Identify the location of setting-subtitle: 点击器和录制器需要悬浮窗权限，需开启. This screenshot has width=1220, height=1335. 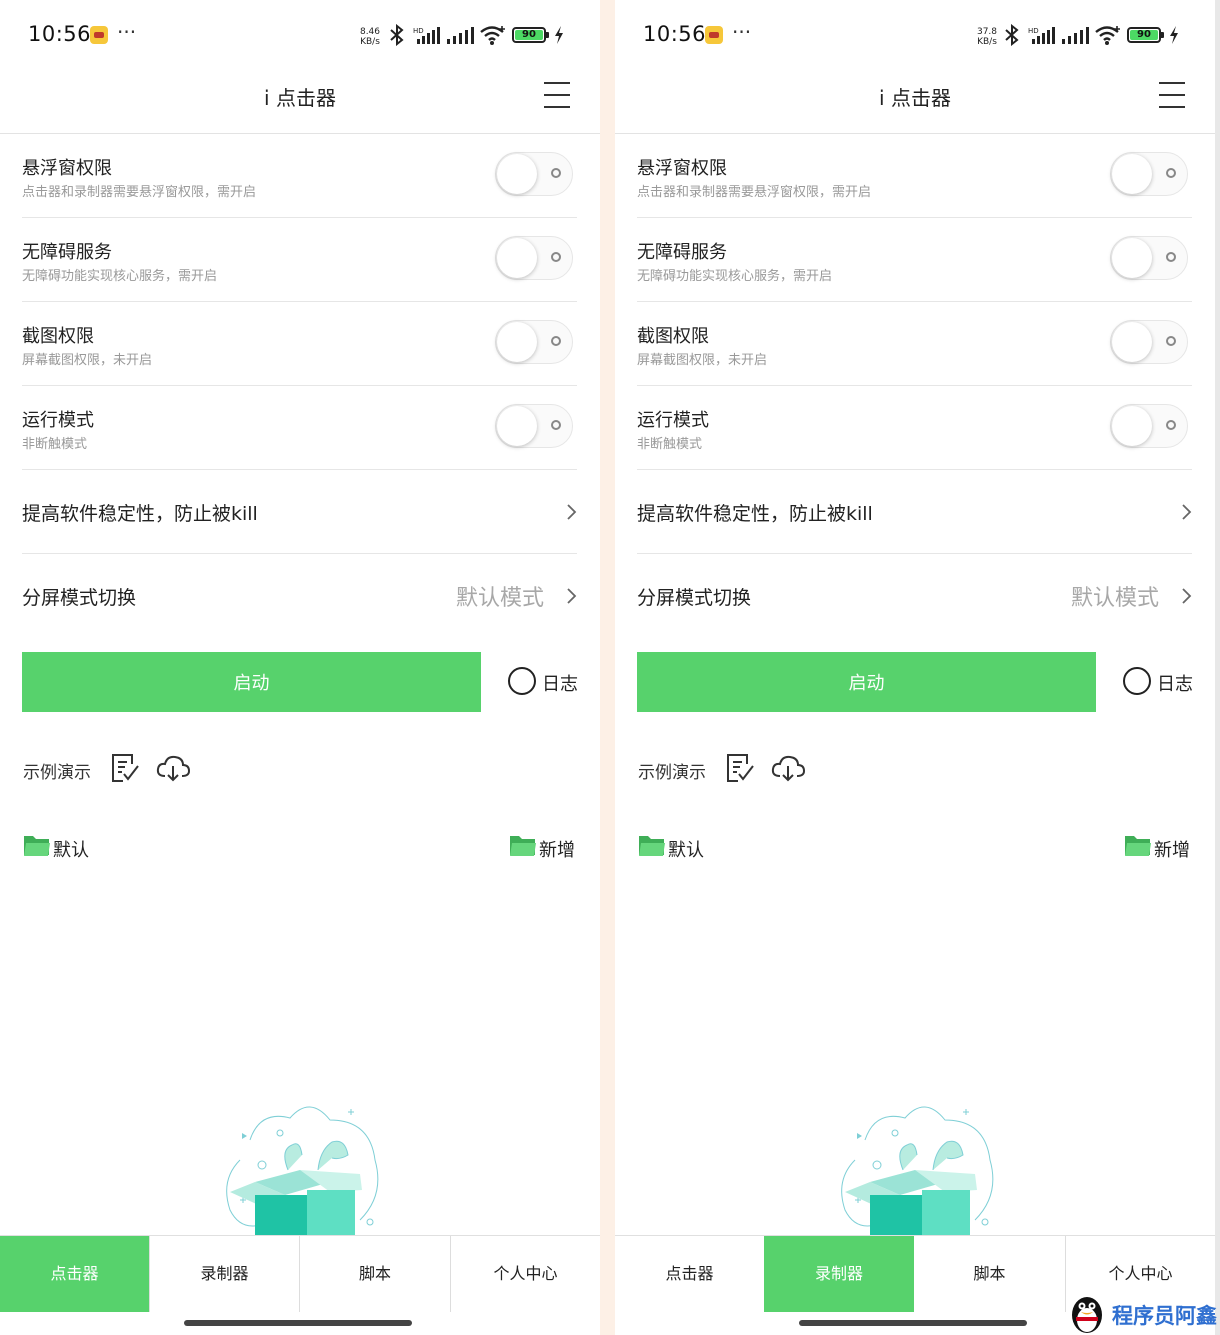
(754, 192).